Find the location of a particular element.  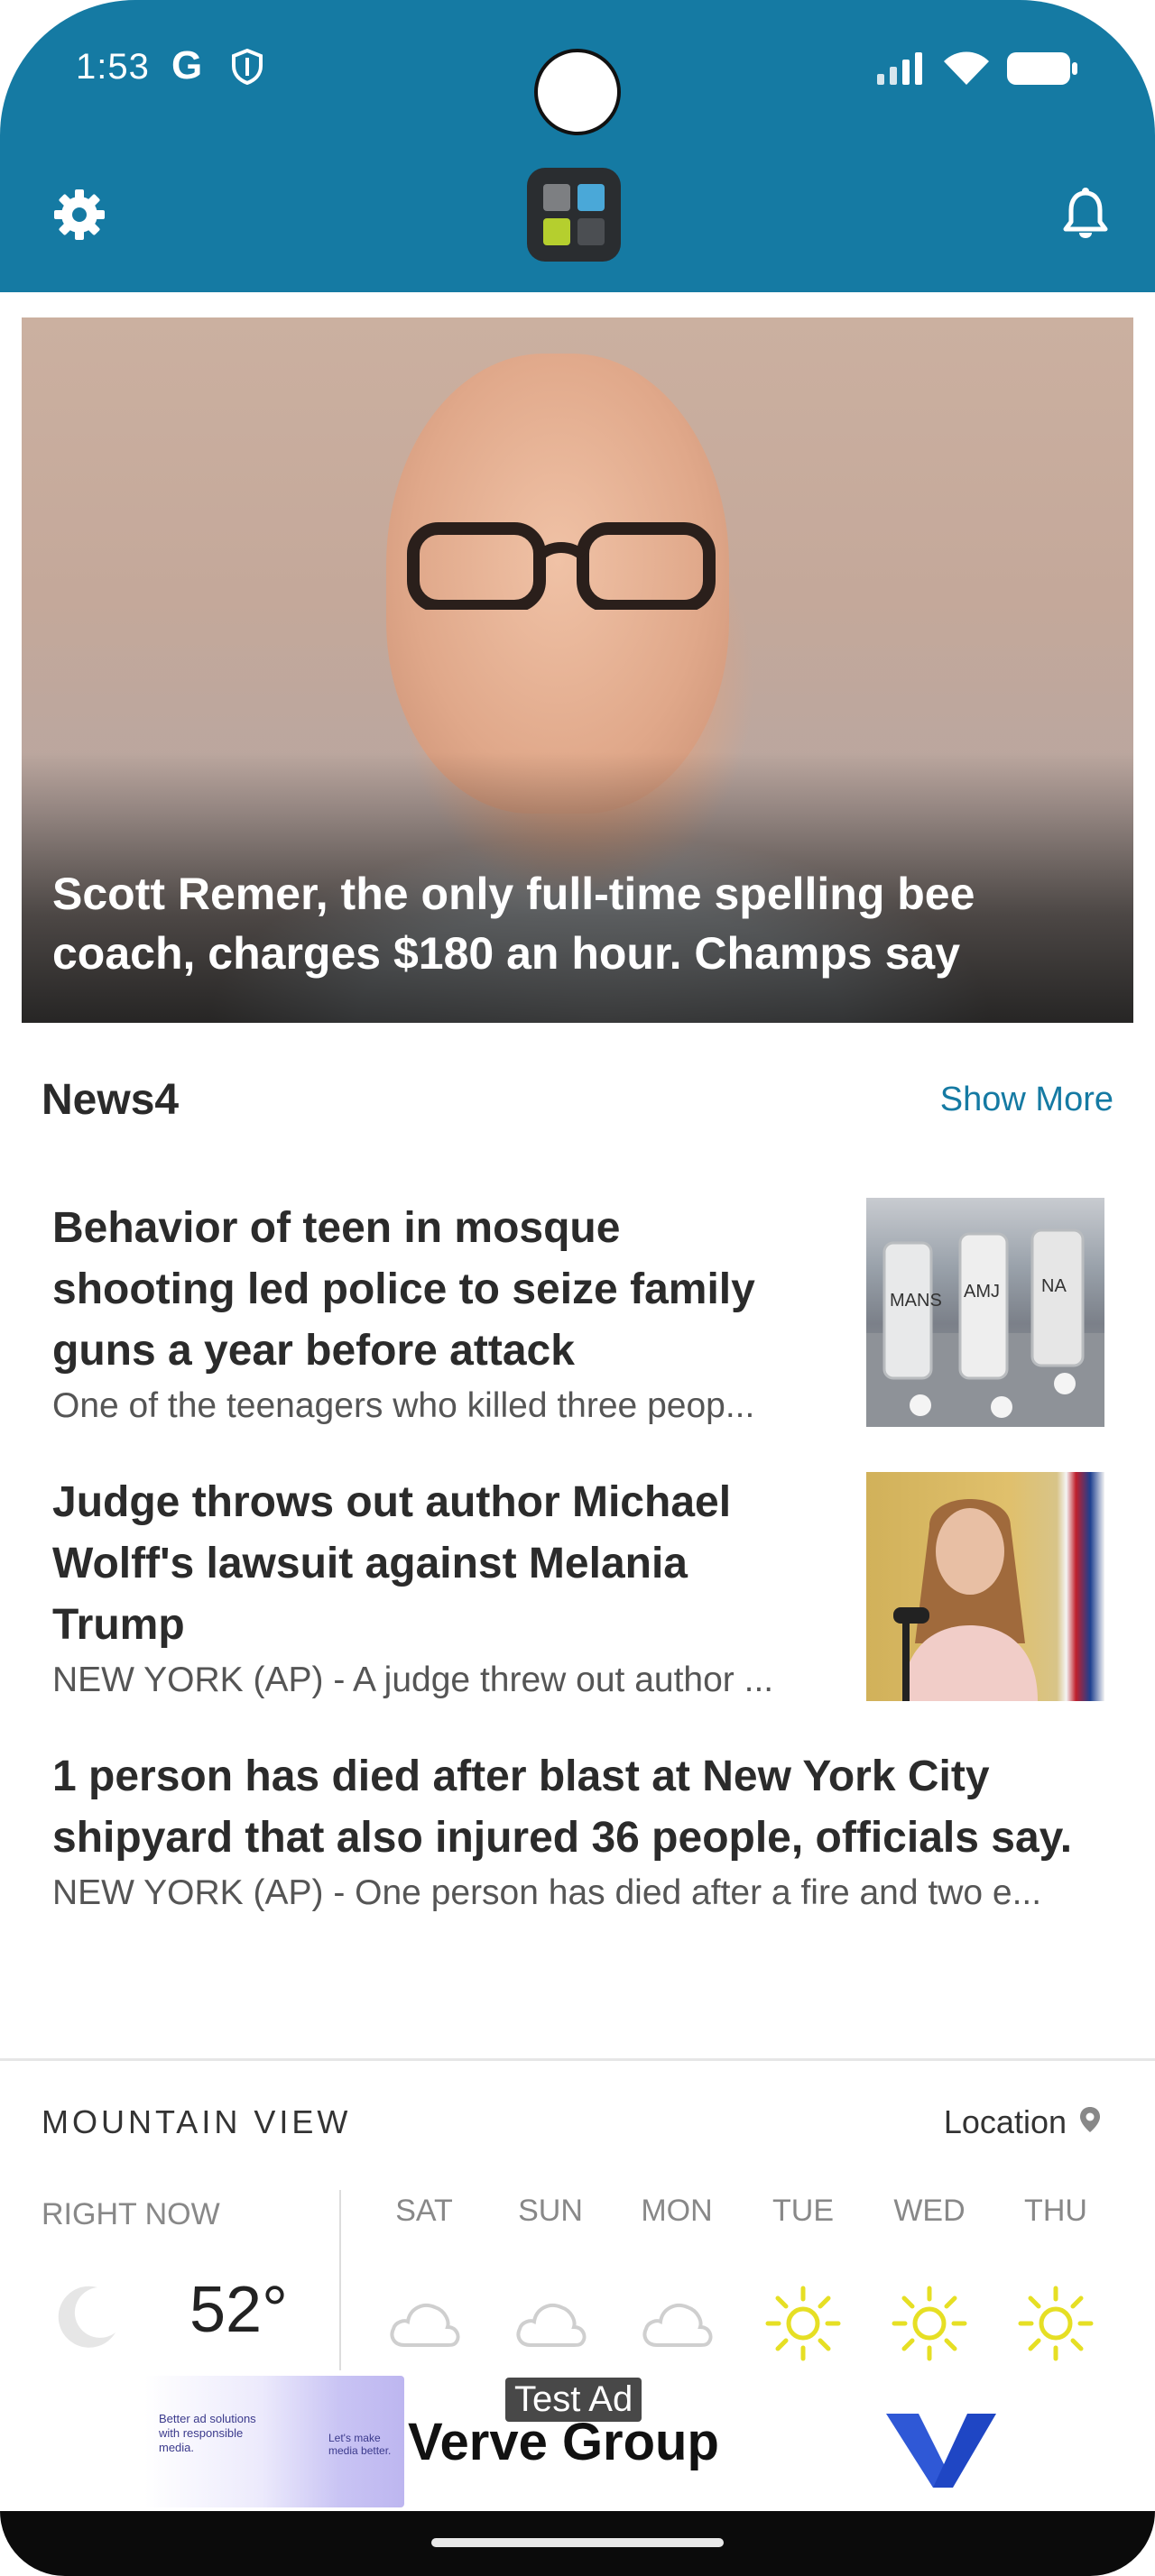

forecast-day: MON is located at coordinates (677, 2281).